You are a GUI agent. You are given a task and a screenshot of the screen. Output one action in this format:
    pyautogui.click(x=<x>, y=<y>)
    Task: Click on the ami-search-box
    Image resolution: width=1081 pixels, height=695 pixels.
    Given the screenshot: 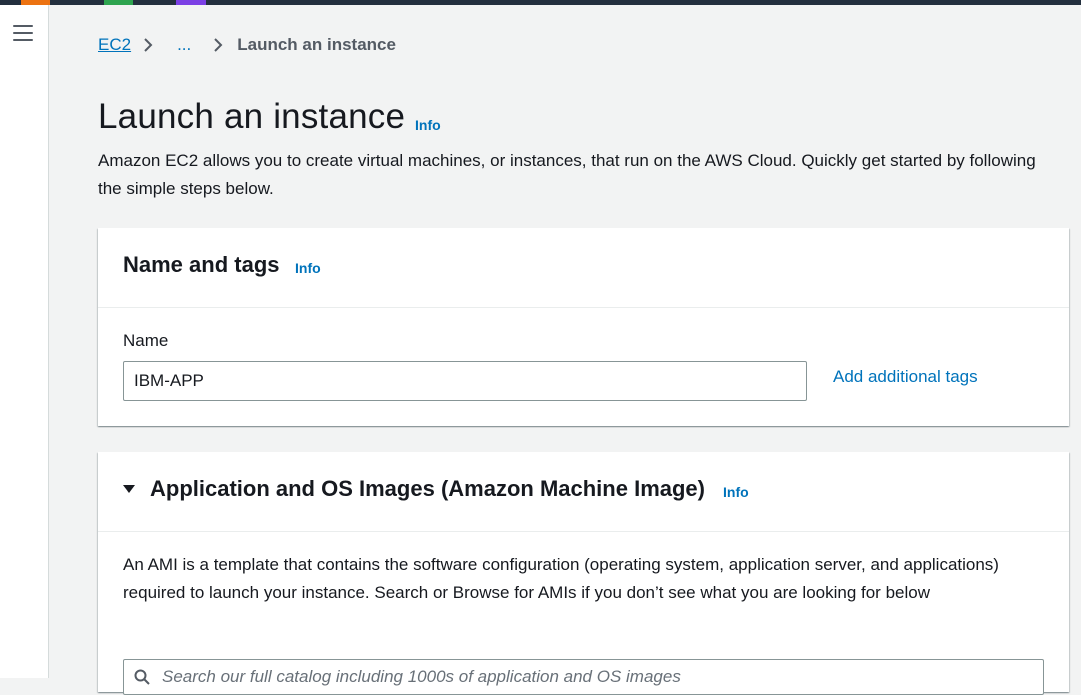 What is the action you would take?
    pyautogui.click(x=583, y=677)
    